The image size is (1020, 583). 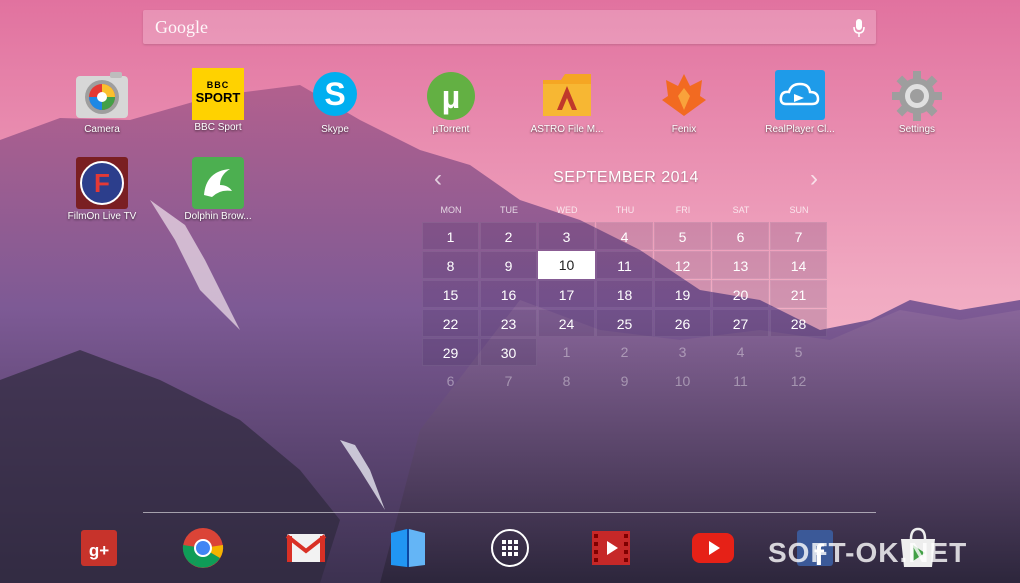 I want to click on google-search-bar: Google, so click(x=509, y=27).